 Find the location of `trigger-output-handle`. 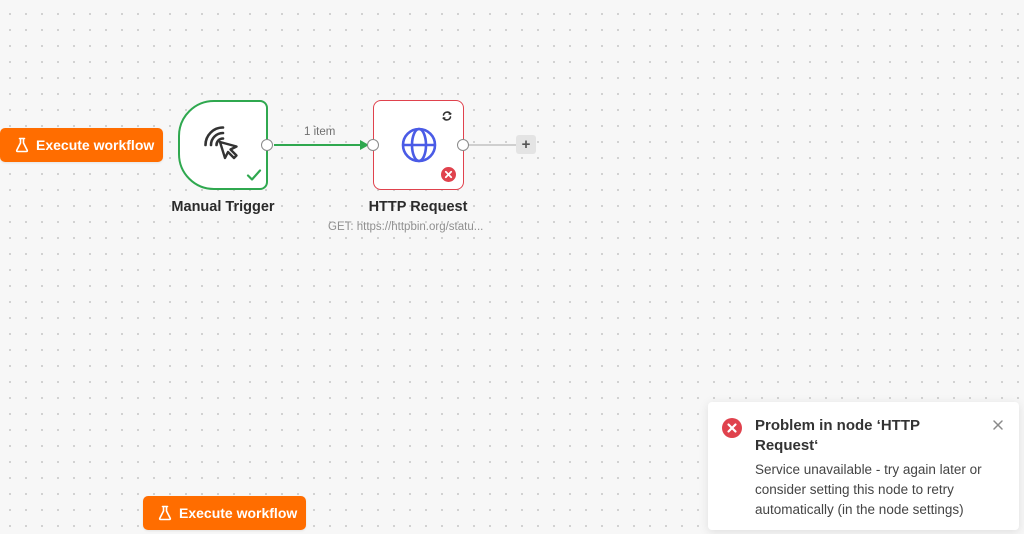

trigger-output-handle is located at coordinates (267, 145).